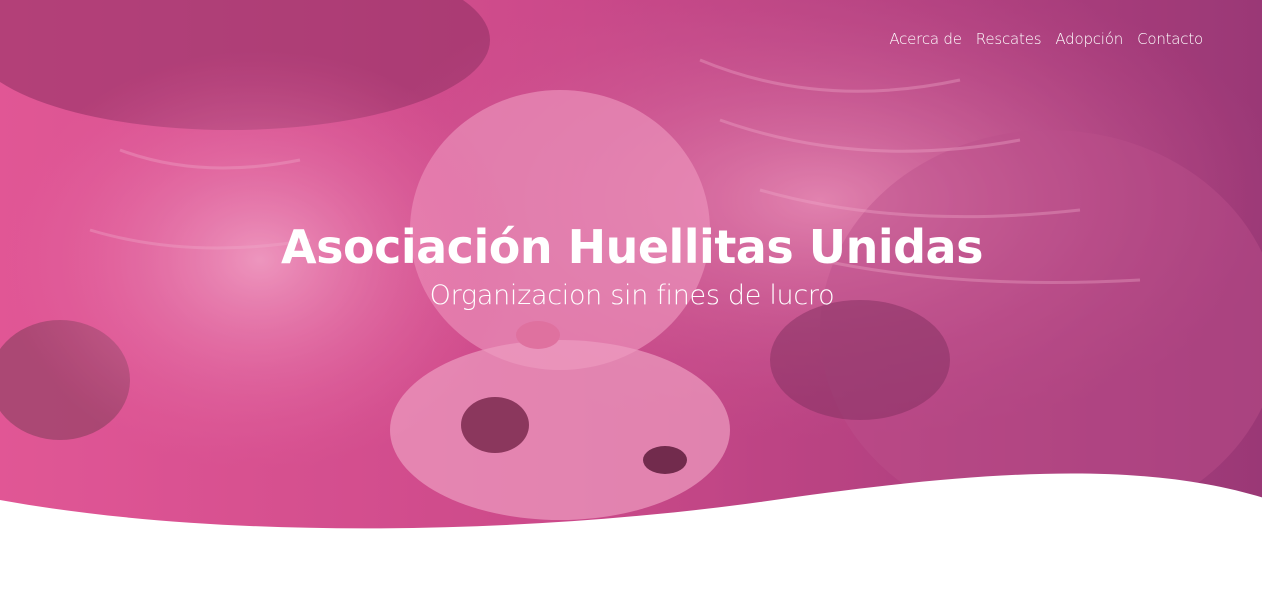 This screenshot has height=605, width=1264. Describe the element at coordinates (632, 506) in the screenshot. I see `hero-wave-divider` at that location.